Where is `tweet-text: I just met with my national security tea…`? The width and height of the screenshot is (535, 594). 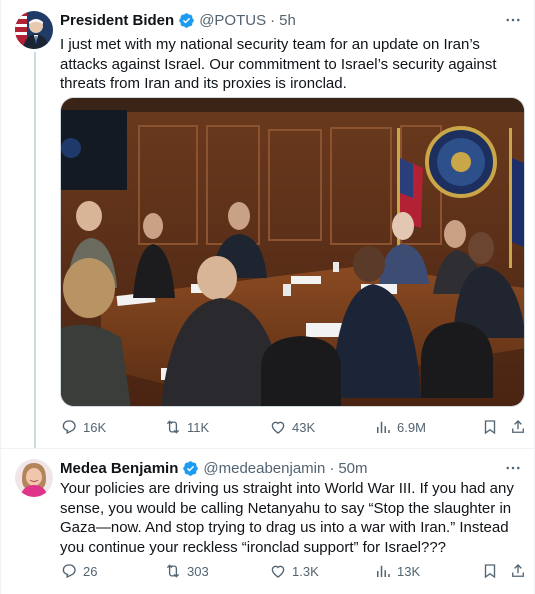
tweet-text: I just met with my national security tea… is located at coordinates (278, 64).